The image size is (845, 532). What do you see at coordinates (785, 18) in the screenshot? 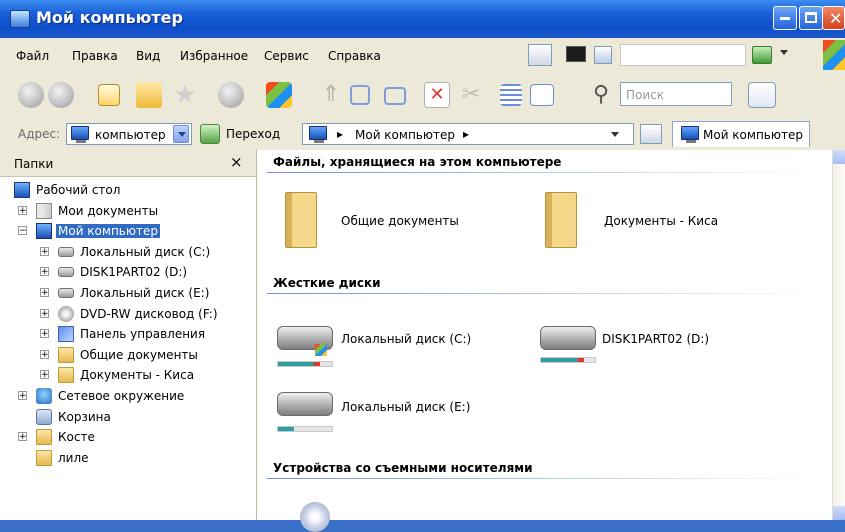
I see `minimize-button` at bounding box center [785, 18].